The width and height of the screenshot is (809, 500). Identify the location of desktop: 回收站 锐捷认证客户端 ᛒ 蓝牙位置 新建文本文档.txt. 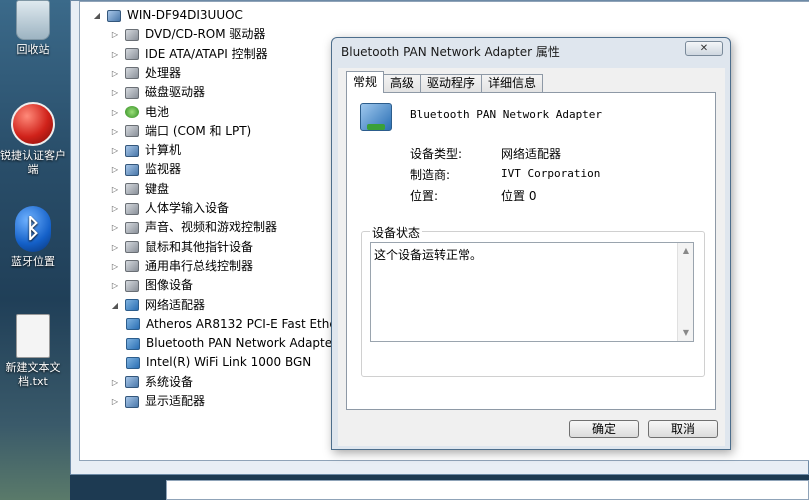
(35, 250).